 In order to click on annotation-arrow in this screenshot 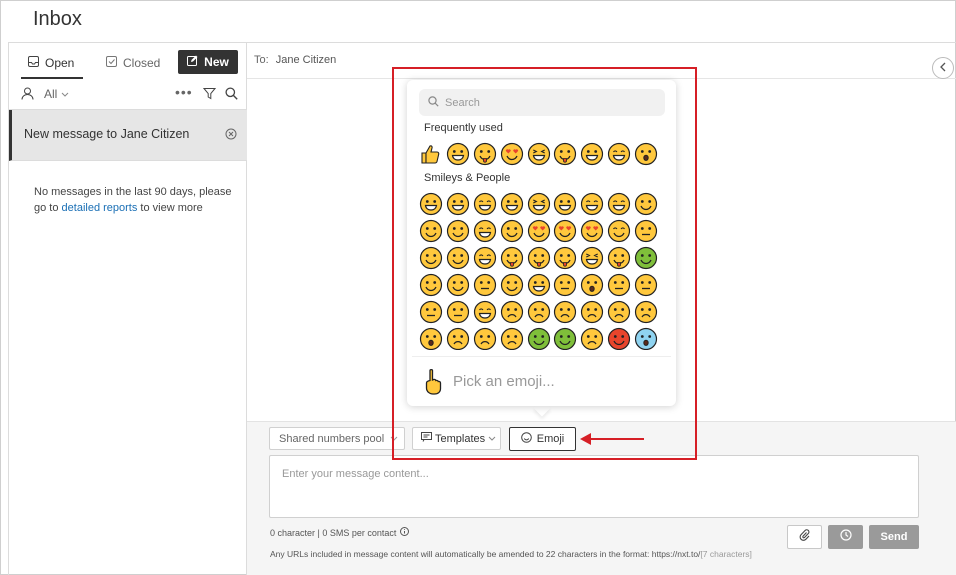, I will do `click(613, 441)`.